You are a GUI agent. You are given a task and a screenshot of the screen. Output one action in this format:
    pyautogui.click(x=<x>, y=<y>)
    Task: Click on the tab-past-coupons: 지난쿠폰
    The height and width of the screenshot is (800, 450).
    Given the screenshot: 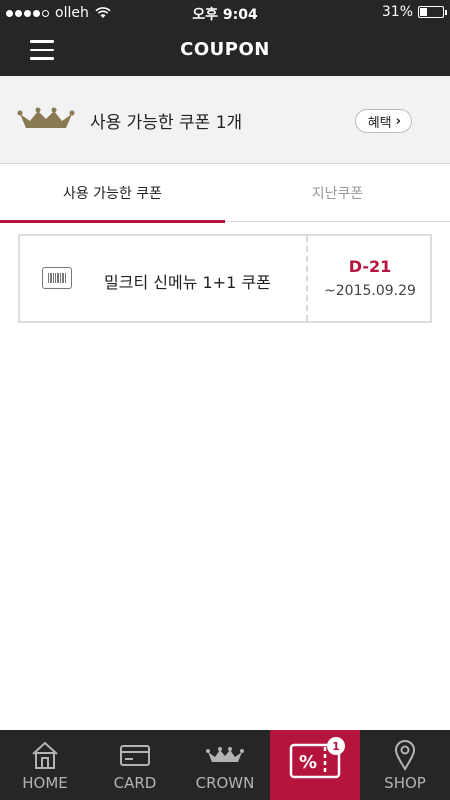 What is the action you would take?
    pyautogui.click(x=337, y=193)
    